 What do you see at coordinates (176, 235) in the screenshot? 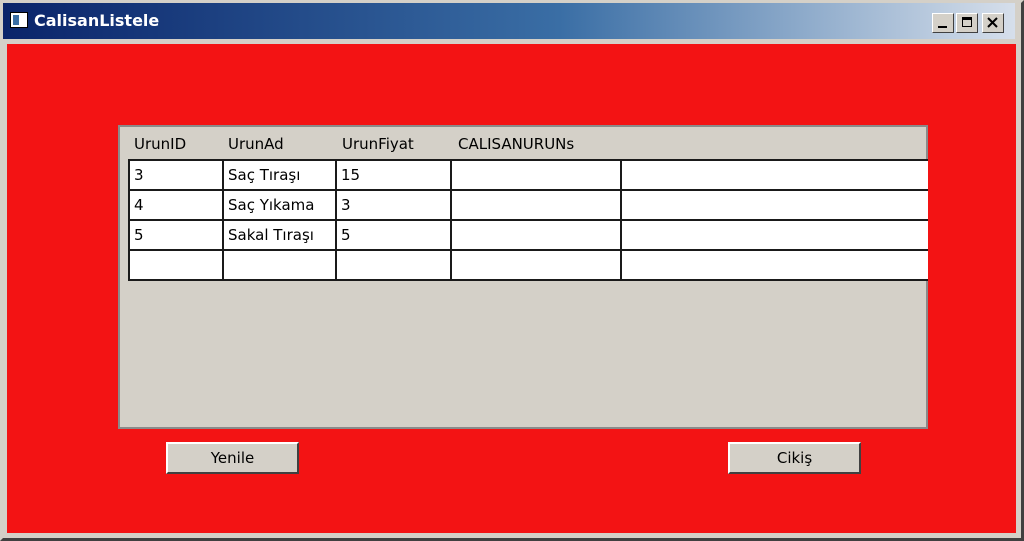
I see `cell-urunid: 5` at bounding box center [176, 235].